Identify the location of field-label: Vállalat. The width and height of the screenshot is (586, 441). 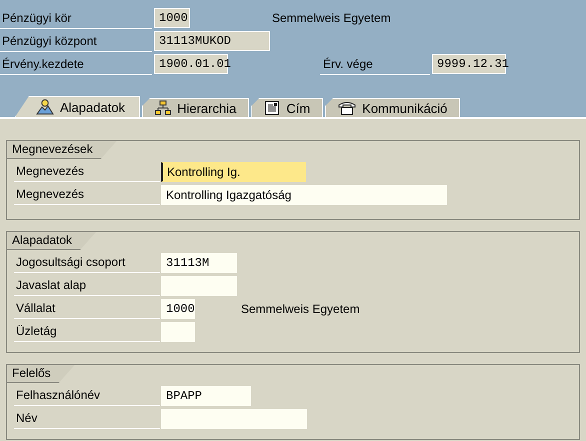
(87, 308).